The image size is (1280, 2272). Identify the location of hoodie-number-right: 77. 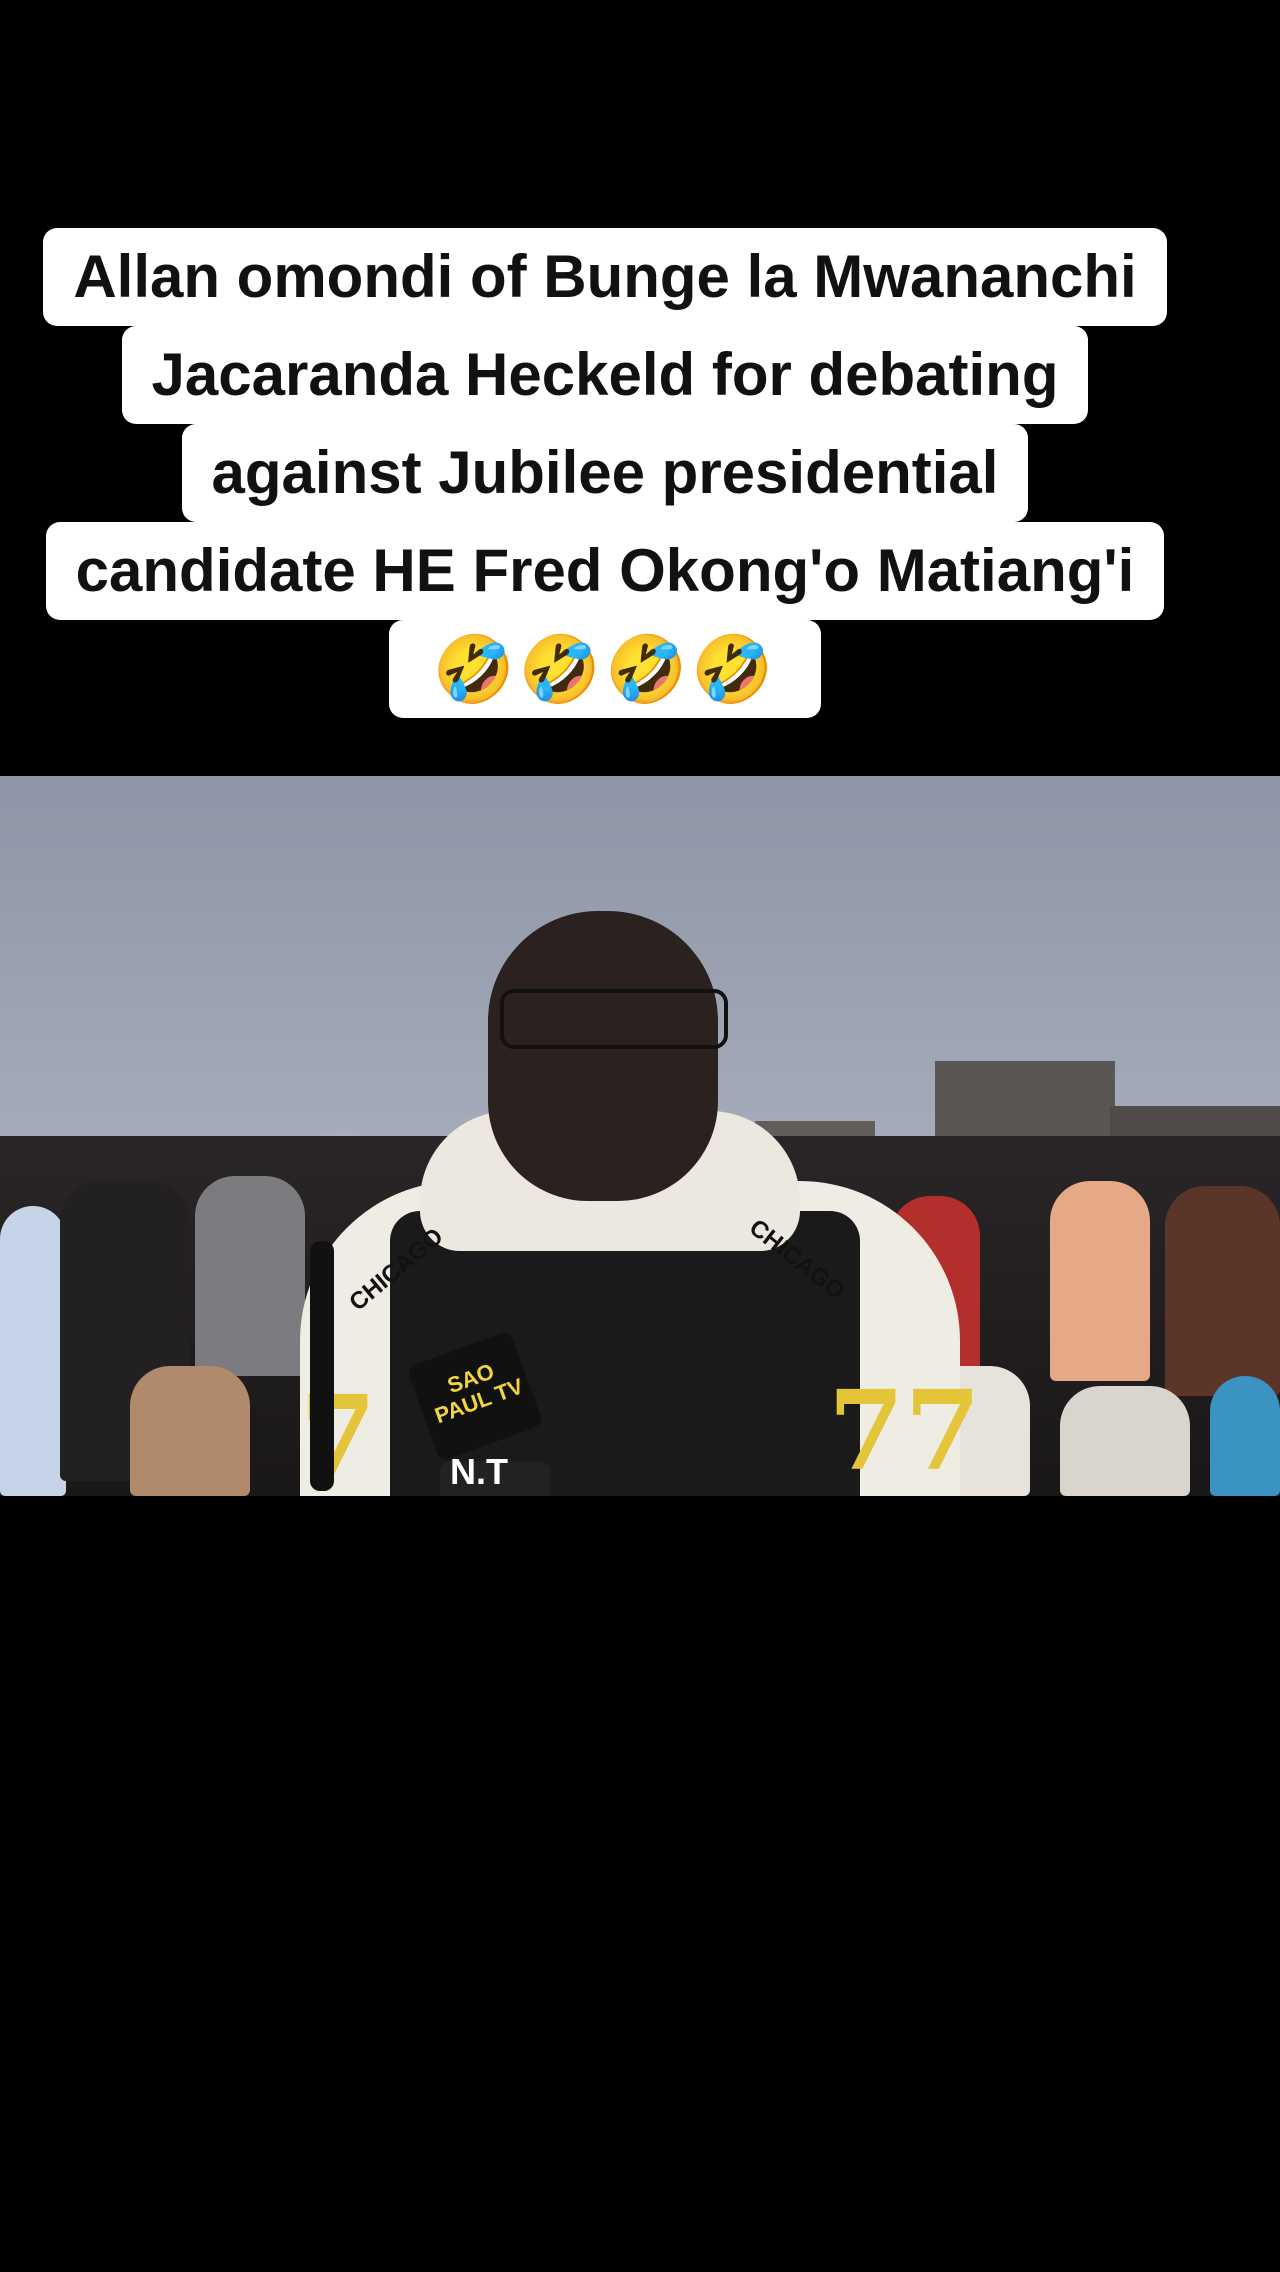
(905, 1430).